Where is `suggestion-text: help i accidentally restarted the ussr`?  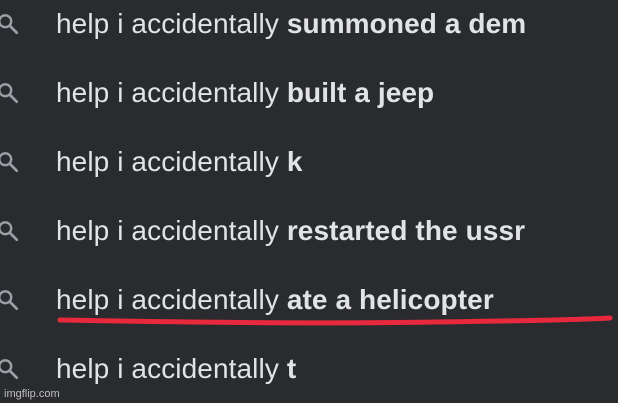
suggestion-text: help i accidentally restarted the ussr is located at coordinates (290, 231).